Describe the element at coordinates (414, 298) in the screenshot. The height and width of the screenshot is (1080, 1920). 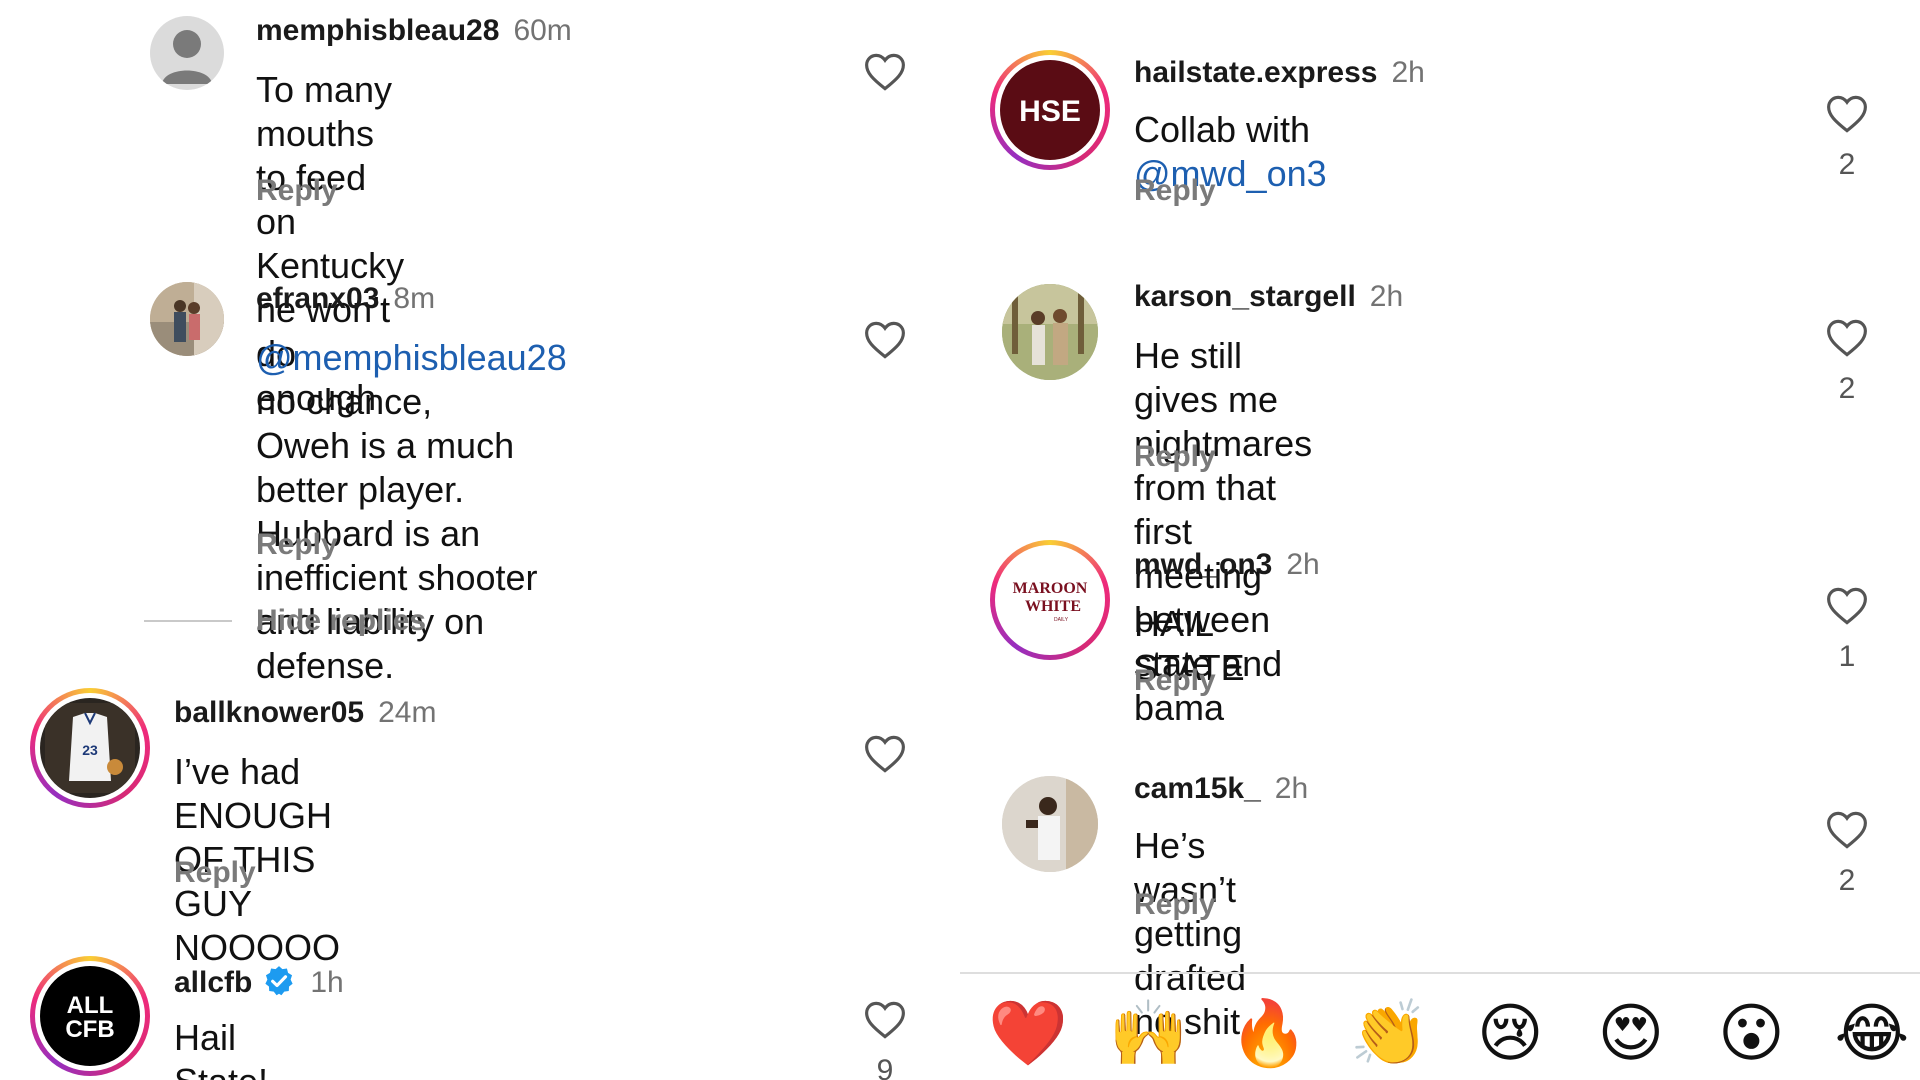
I see `timestamp: 8m` at that location.